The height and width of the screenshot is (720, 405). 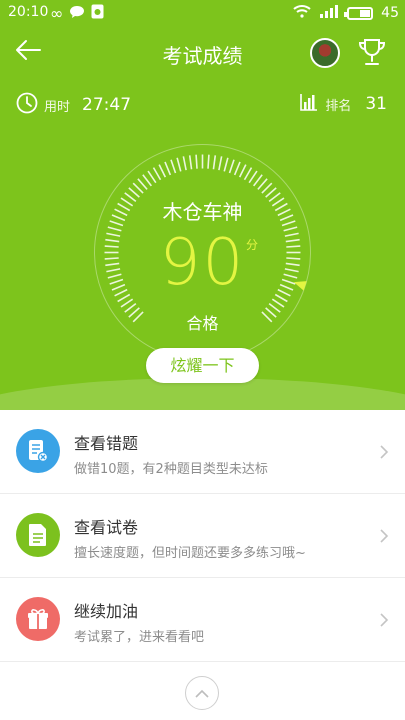 What do you see at coordinates (338, 106) in the screenshot?
I see `rank-label: 排名` at bounding box center [338, 106].